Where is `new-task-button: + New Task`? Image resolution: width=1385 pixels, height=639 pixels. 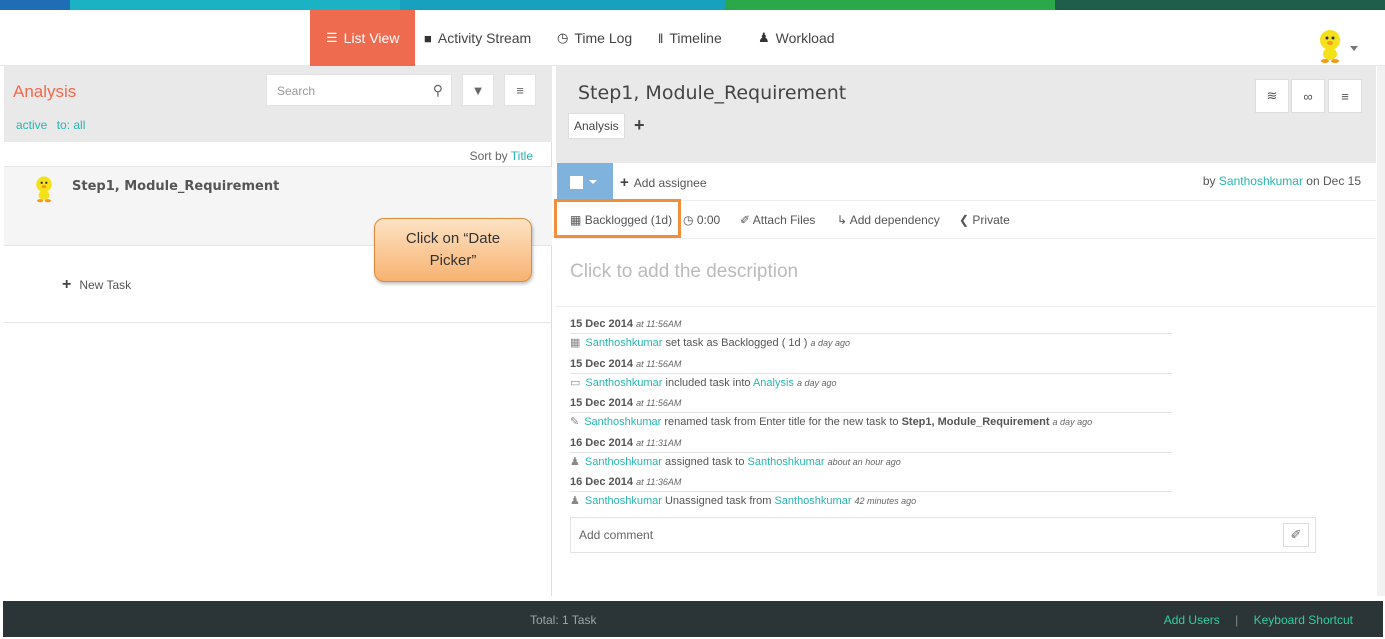 new-task-button: + New Task is located at coordinates (96, 285).